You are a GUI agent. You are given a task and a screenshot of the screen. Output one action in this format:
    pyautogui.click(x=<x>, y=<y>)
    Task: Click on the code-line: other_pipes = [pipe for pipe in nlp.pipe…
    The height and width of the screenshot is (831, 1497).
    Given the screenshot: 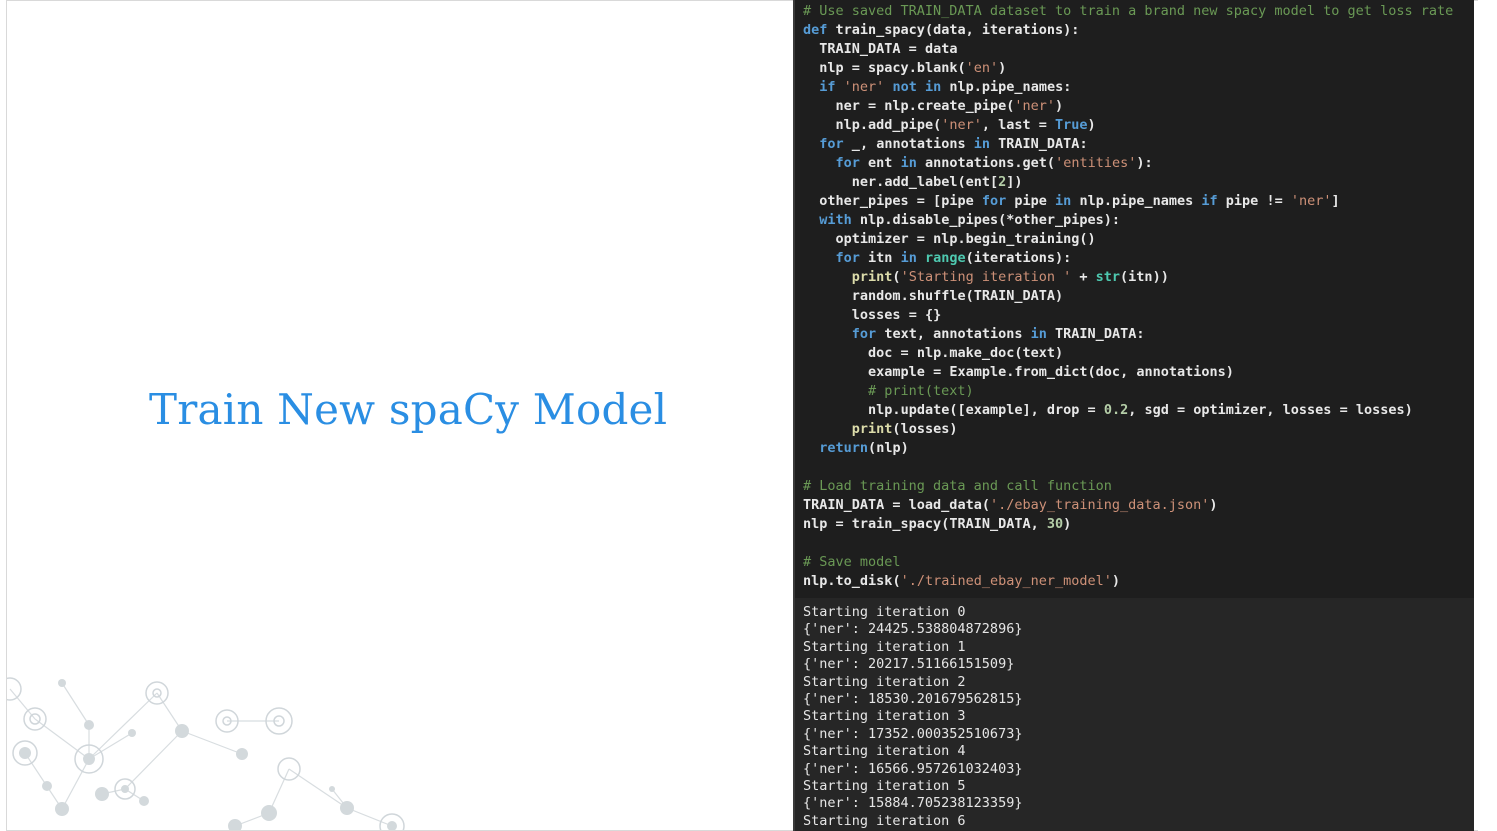 What is the action you would take?
    pyautogui.click(x=1079, y=201)
    